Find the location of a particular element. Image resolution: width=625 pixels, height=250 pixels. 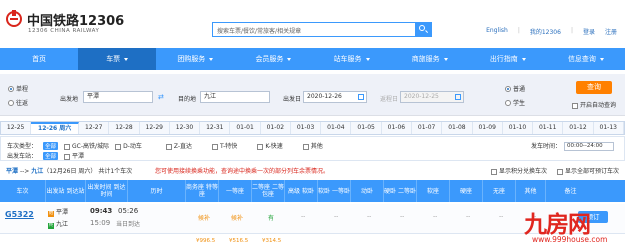

col-duration: 历时 is located at coordinates (157, 191).